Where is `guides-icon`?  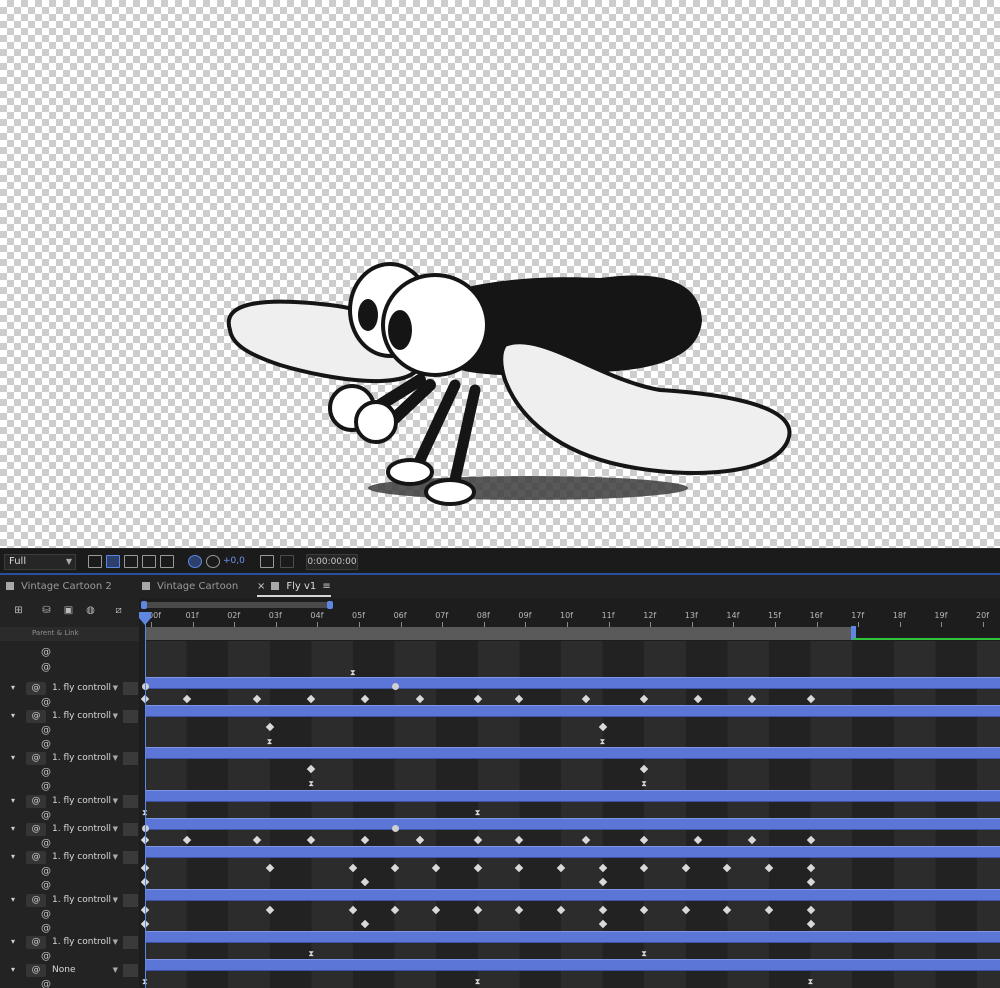 guides-icon is located at coordinates (149, 561).